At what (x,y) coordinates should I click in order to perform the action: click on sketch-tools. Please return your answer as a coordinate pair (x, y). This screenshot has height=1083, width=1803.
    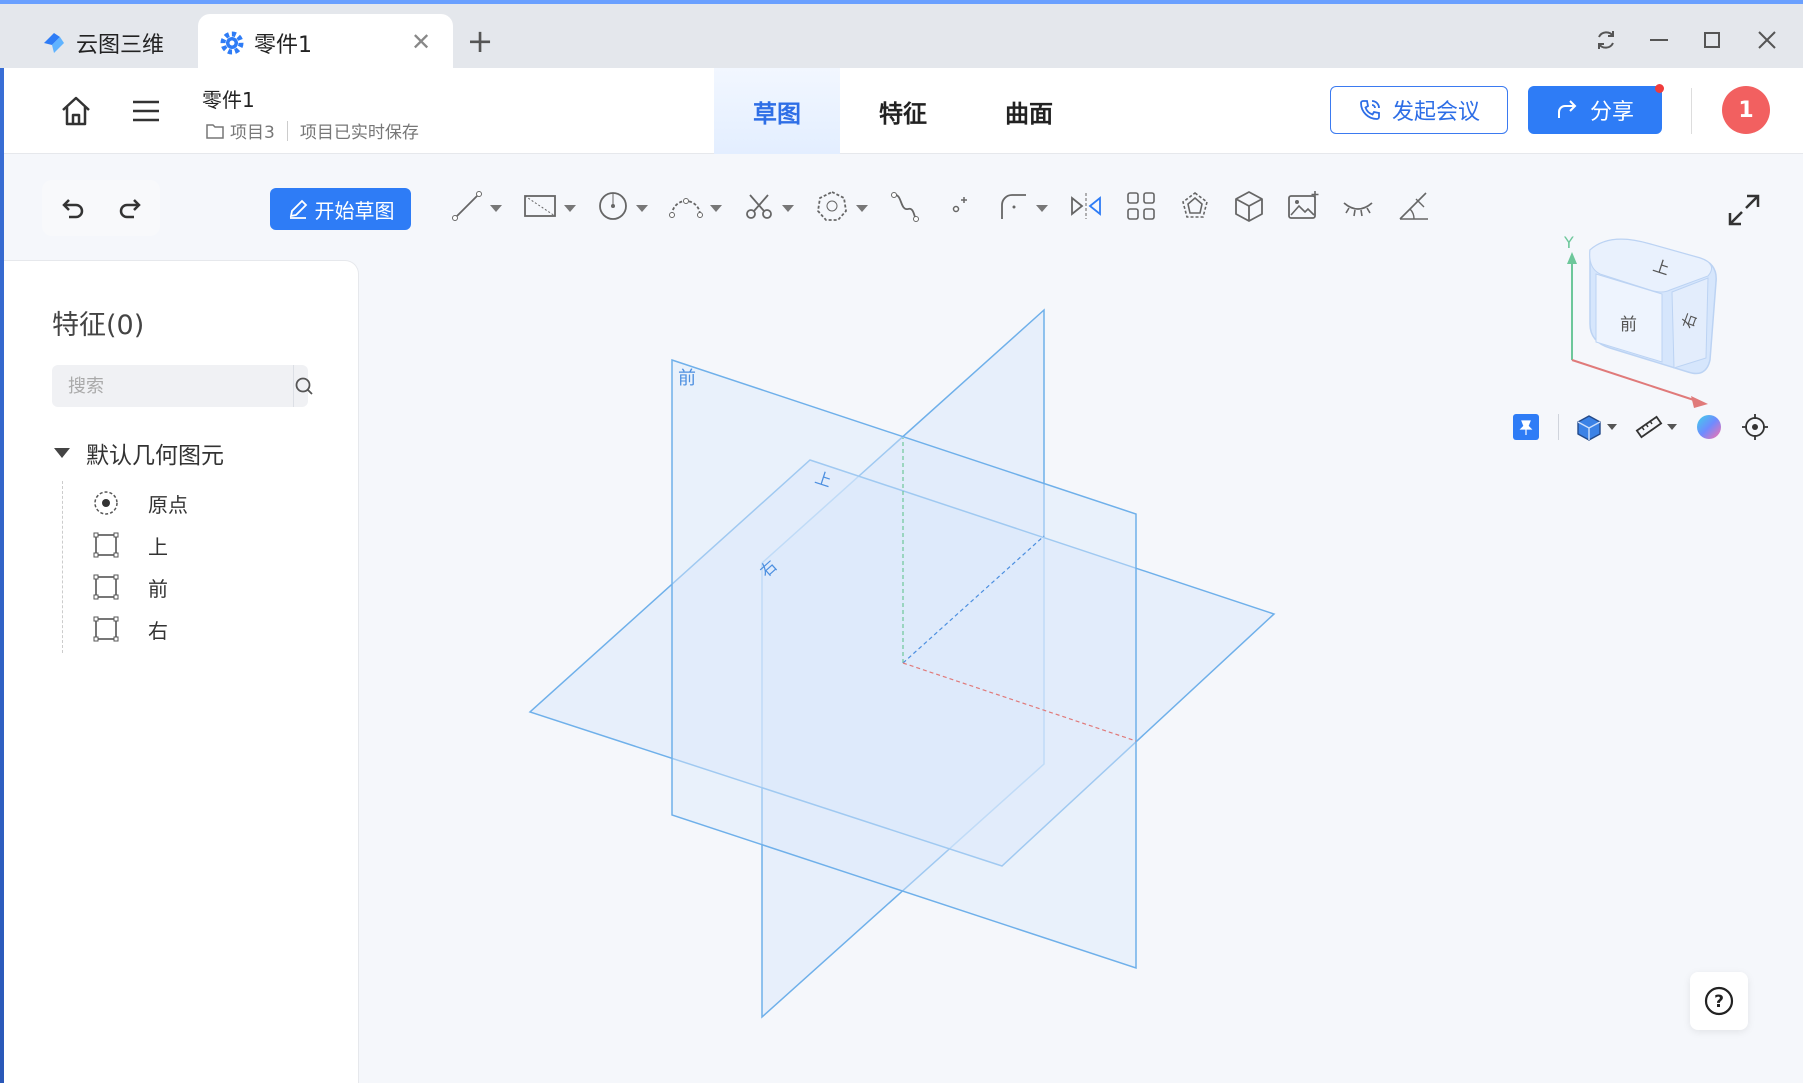
    Looking at the image, I should click on (951, 208).